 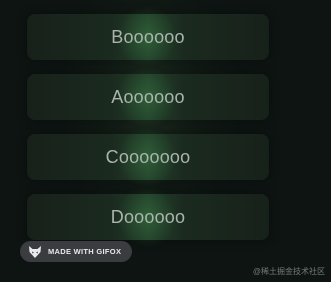 What do you see at coordinates (288, 271) in the screenshot?
I see `watermark: @稀土掘金技术社区` at bounding box center [288, 271].